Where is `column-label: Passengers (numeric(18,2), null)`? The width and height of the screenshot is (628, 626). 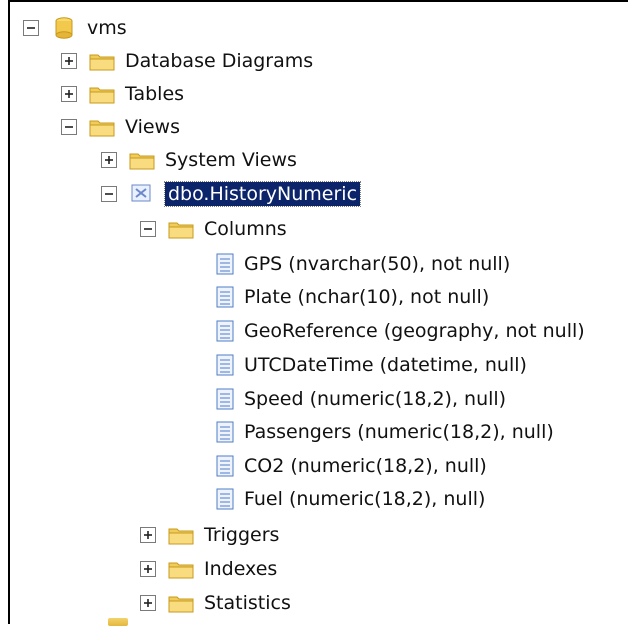
column-label: Passengers (numeric(18,2), null) is located at coordinates (399, 432).